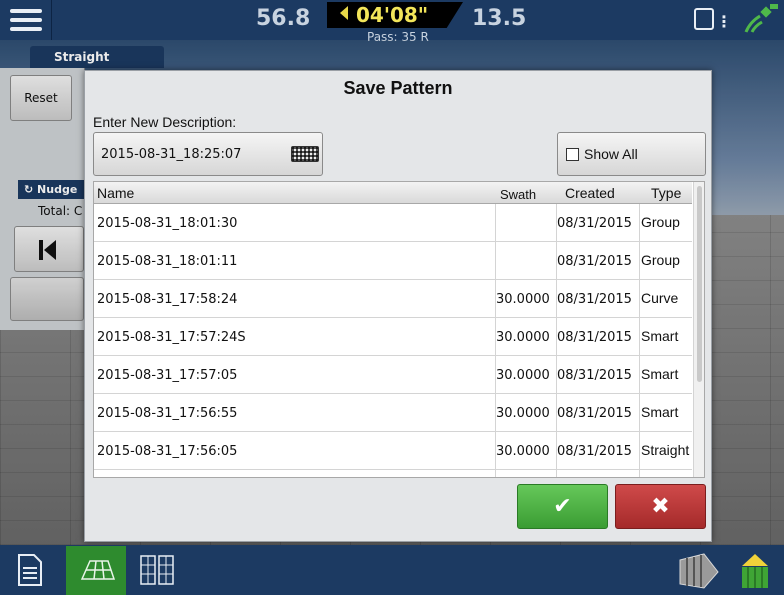 The image size is (784, 595). I want to click on coverage-icon, so click(699, 571).